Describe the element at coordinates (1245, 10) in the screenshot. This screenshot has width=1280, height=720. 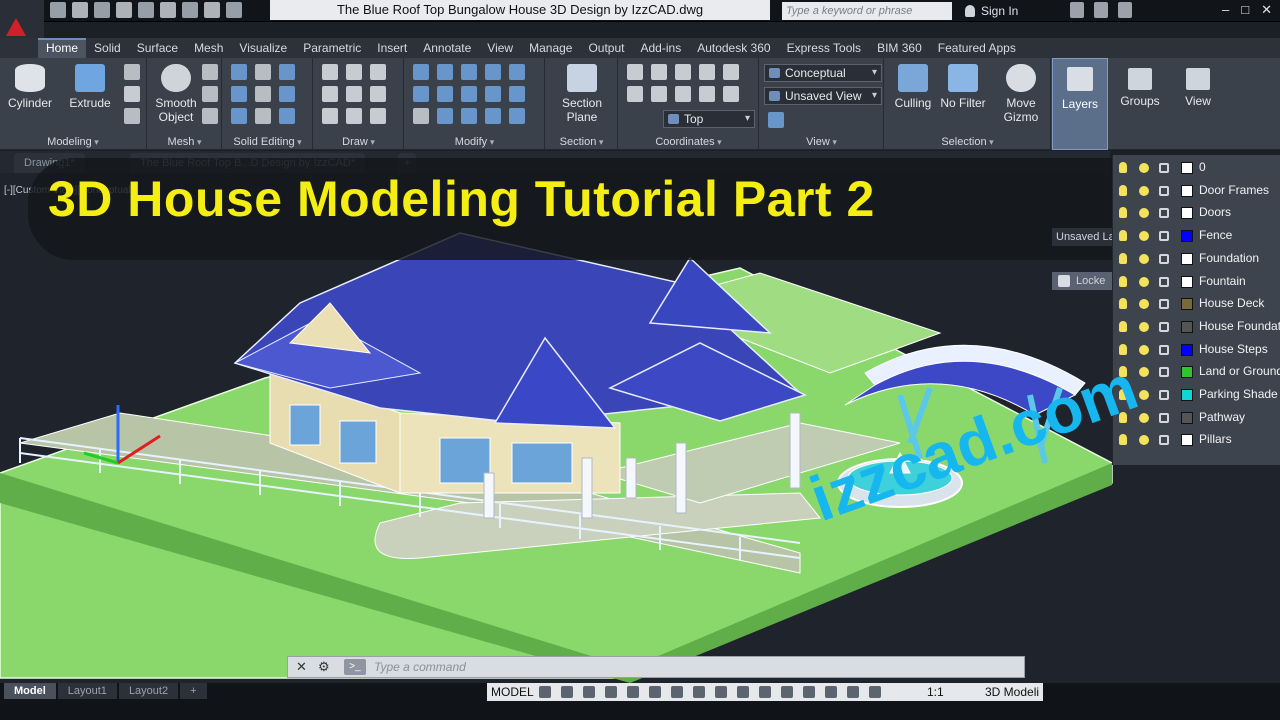
I see `maximize-icon: □` at that location.